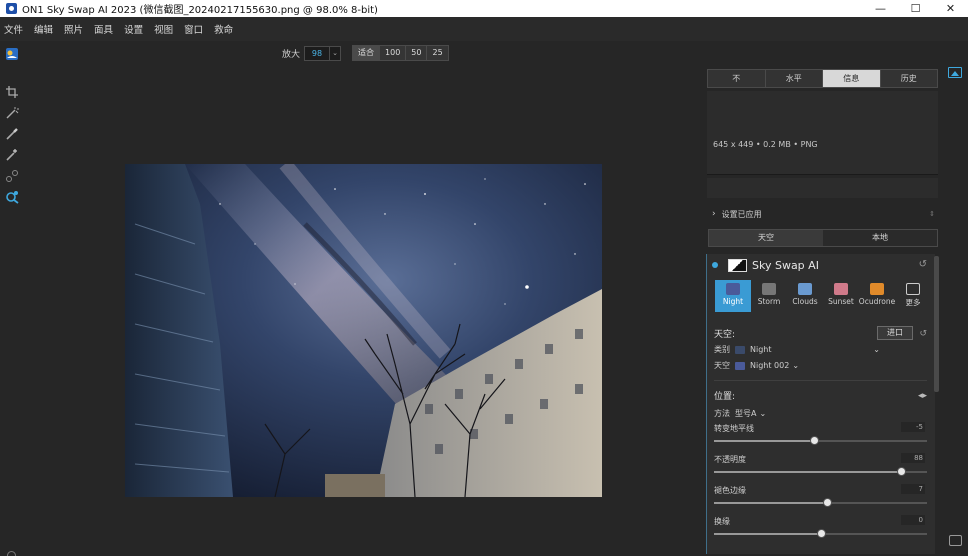 This screenshot has width=968, height=556. What do you see at coordinates (740, 365) in the screenshot?
I see `sky-thumbnail-icon` at bounding box center [740, 365].